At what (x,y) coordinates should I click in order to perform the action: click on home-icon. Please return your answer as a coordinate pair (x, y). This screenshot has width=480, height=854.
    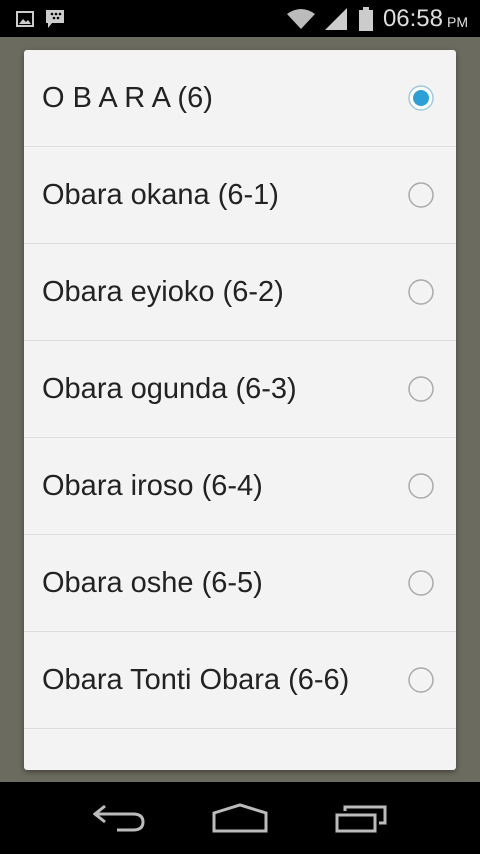
    Looking at the image, I should click on (240, 818).